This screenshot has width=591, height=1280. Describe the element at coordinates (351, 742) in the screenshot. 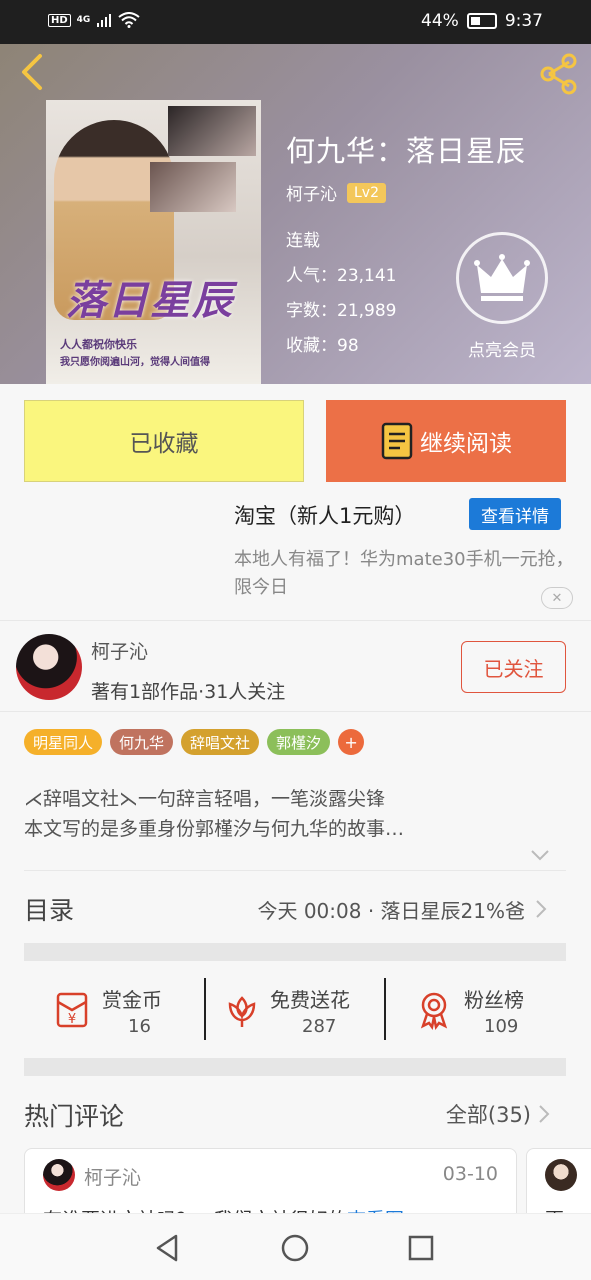

I see `add-tag-button: +` at that location.